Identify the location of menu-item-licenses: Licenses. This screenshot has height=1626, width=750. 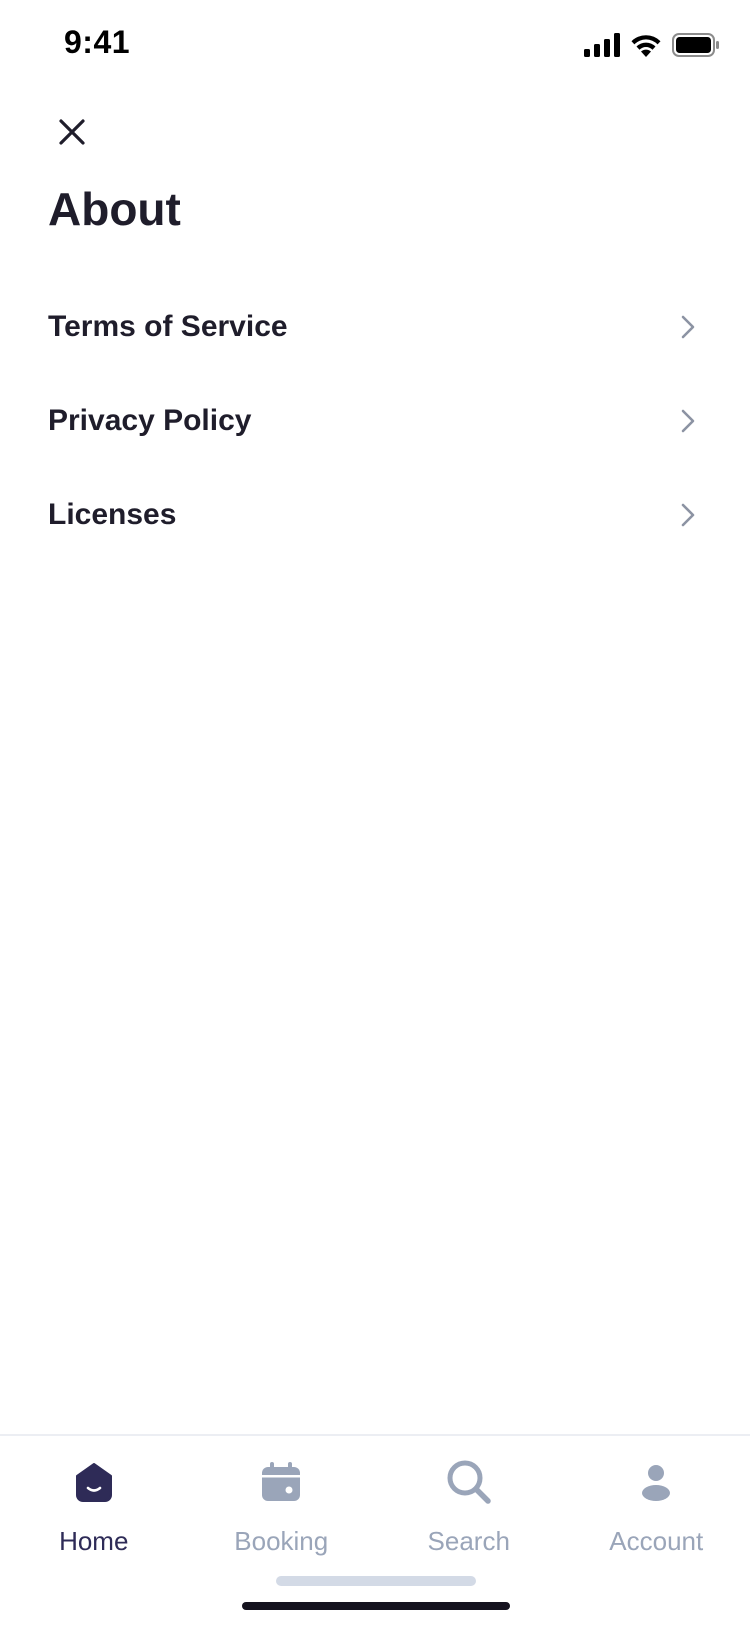
(375, 515).